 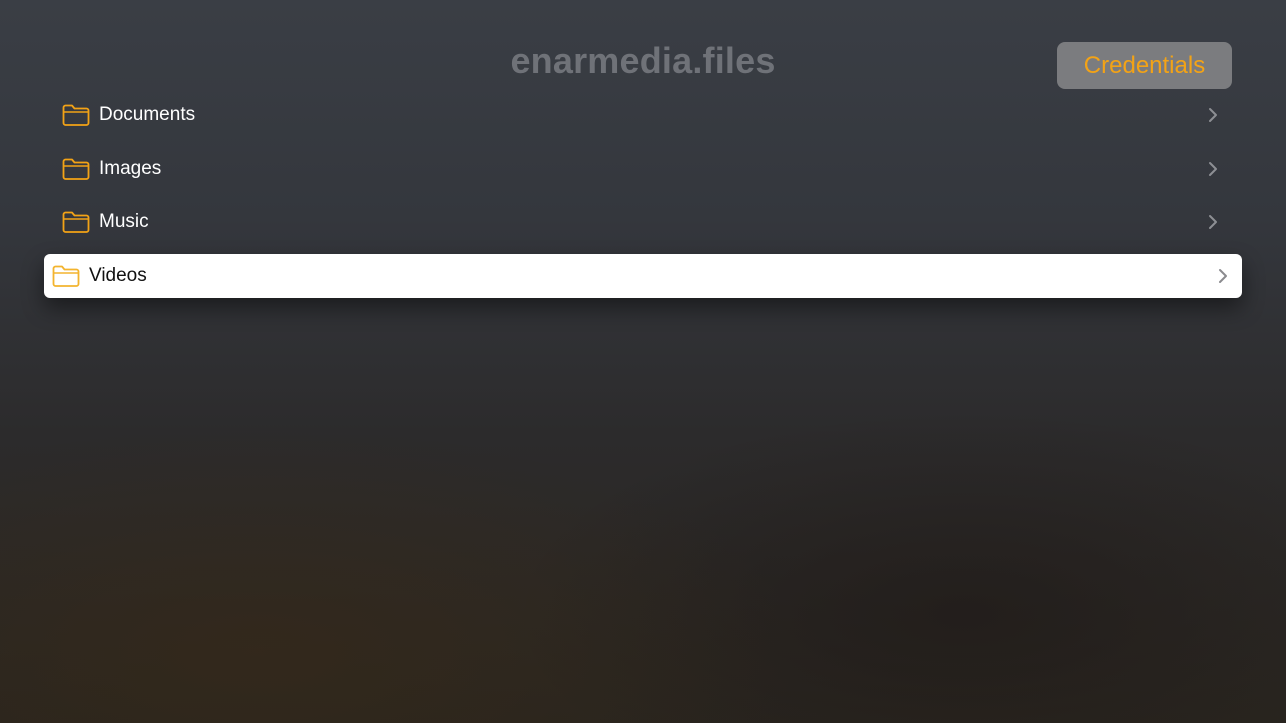 I want to click on list-item-label: Music, so click(x=124, y=221).